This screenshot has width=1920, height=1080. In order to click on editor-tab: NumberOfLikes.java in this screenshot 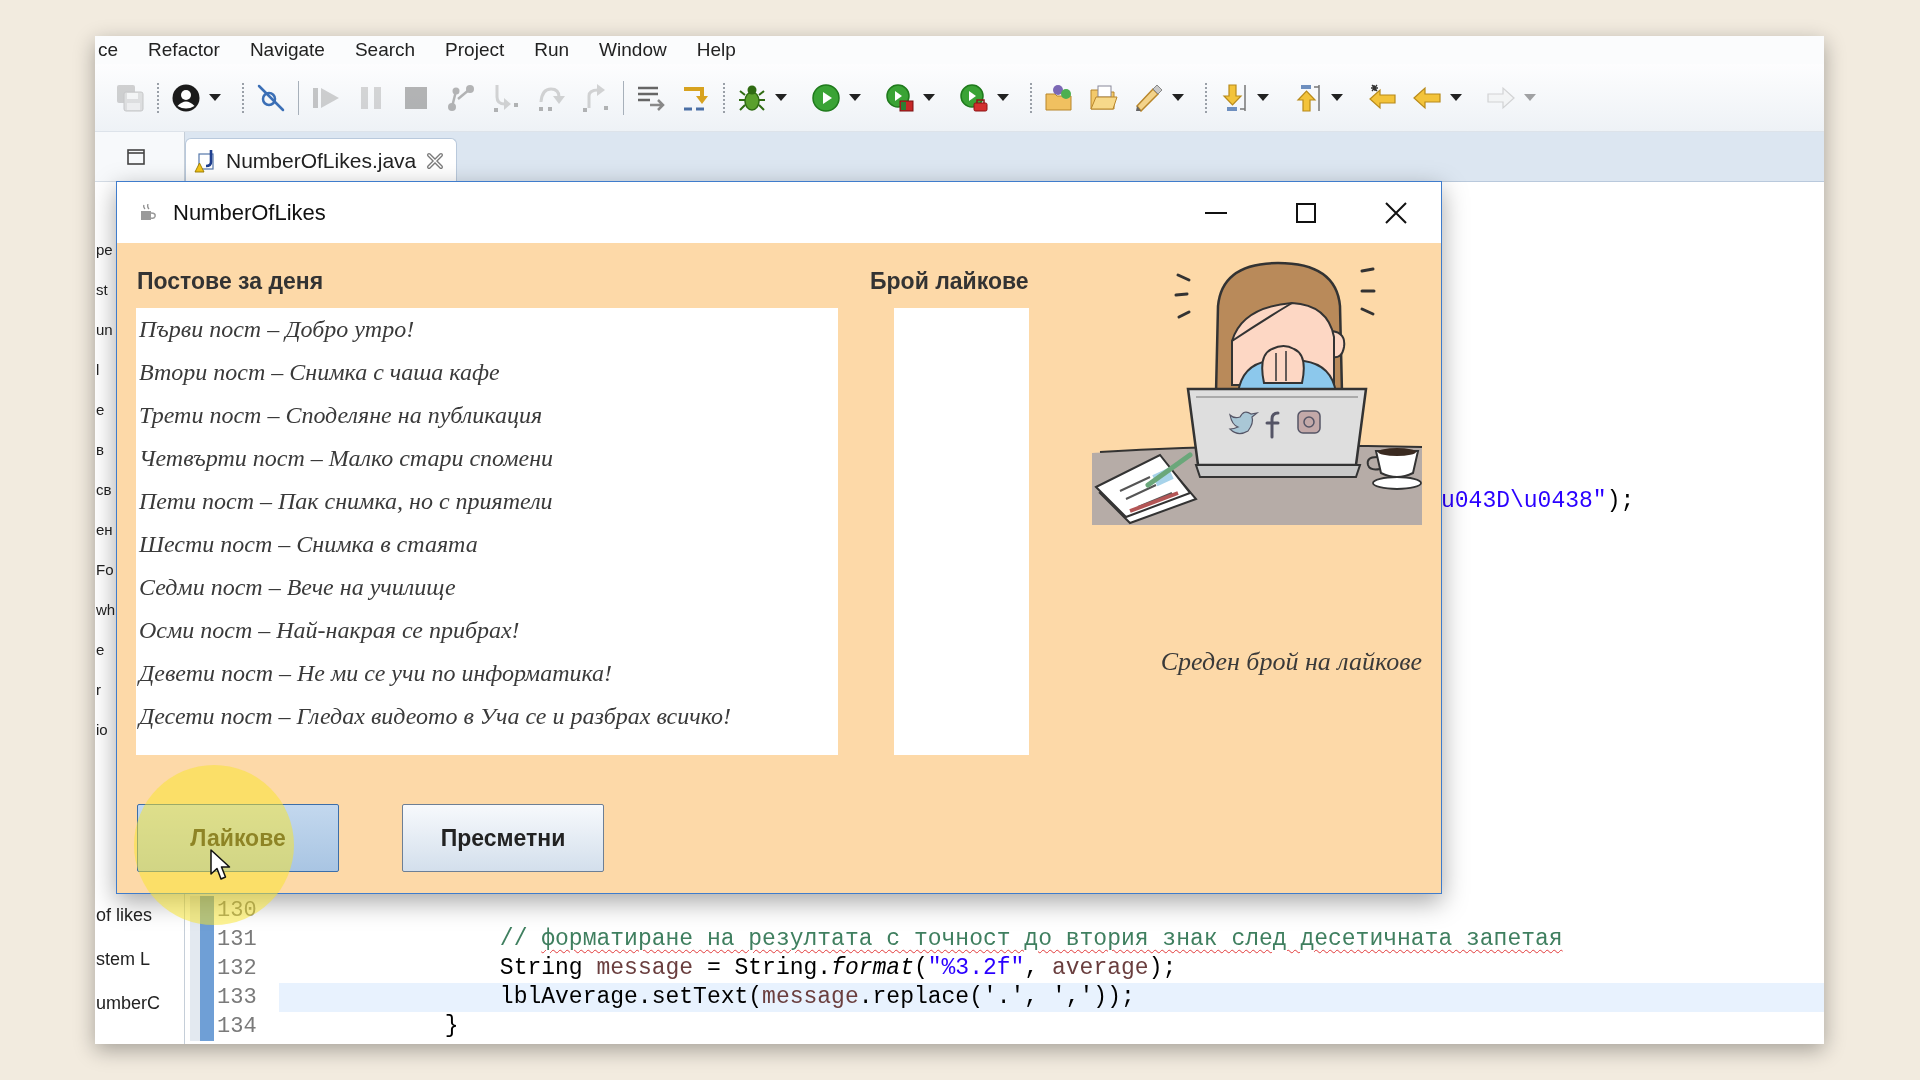, I will do `click(321, 160)`.